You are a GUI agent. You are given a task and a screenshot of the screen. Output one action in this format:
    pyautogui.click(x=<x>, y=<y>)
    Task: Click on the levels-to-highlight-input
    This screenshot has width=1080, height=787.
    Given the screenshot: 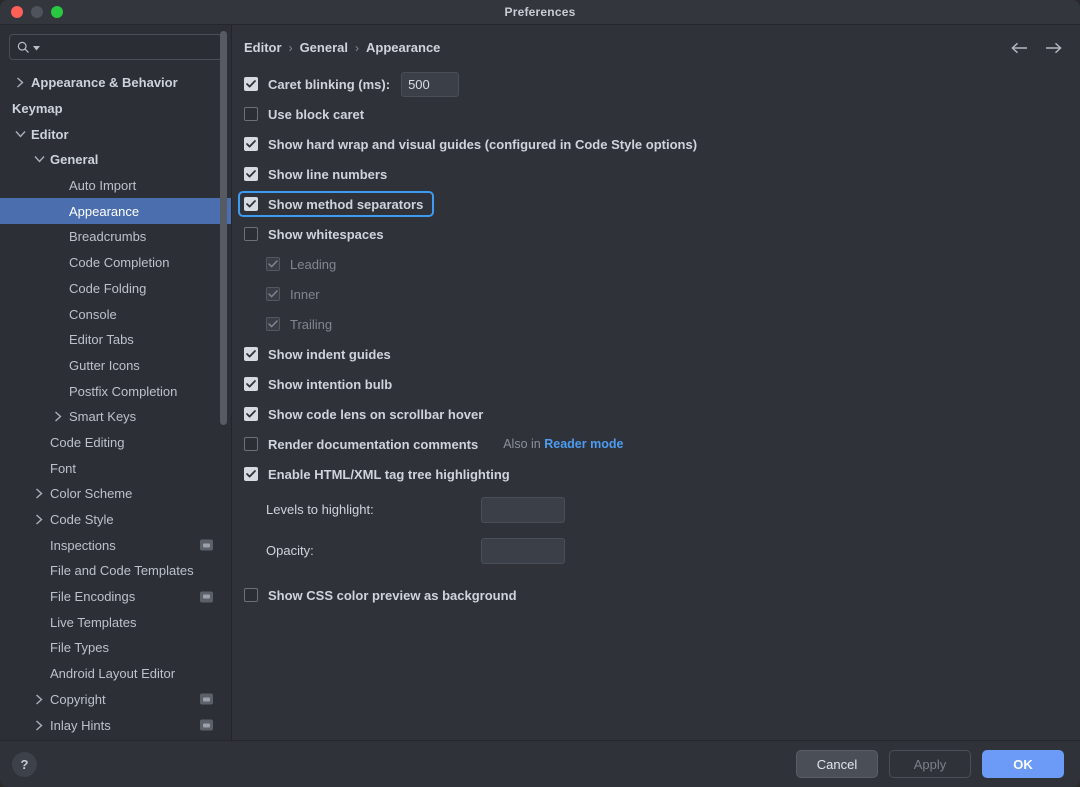 What is the action you would take?
    pyautogui.click(x=523, y=509)
    